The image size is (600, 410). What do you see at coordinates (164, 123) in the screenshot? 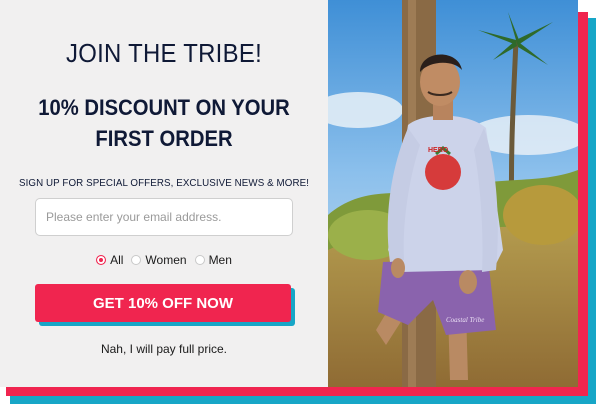
I see `discount-title: 10% DISCOUNT ON YOUR FIRST ORDER` at bounding box center [164, 123].